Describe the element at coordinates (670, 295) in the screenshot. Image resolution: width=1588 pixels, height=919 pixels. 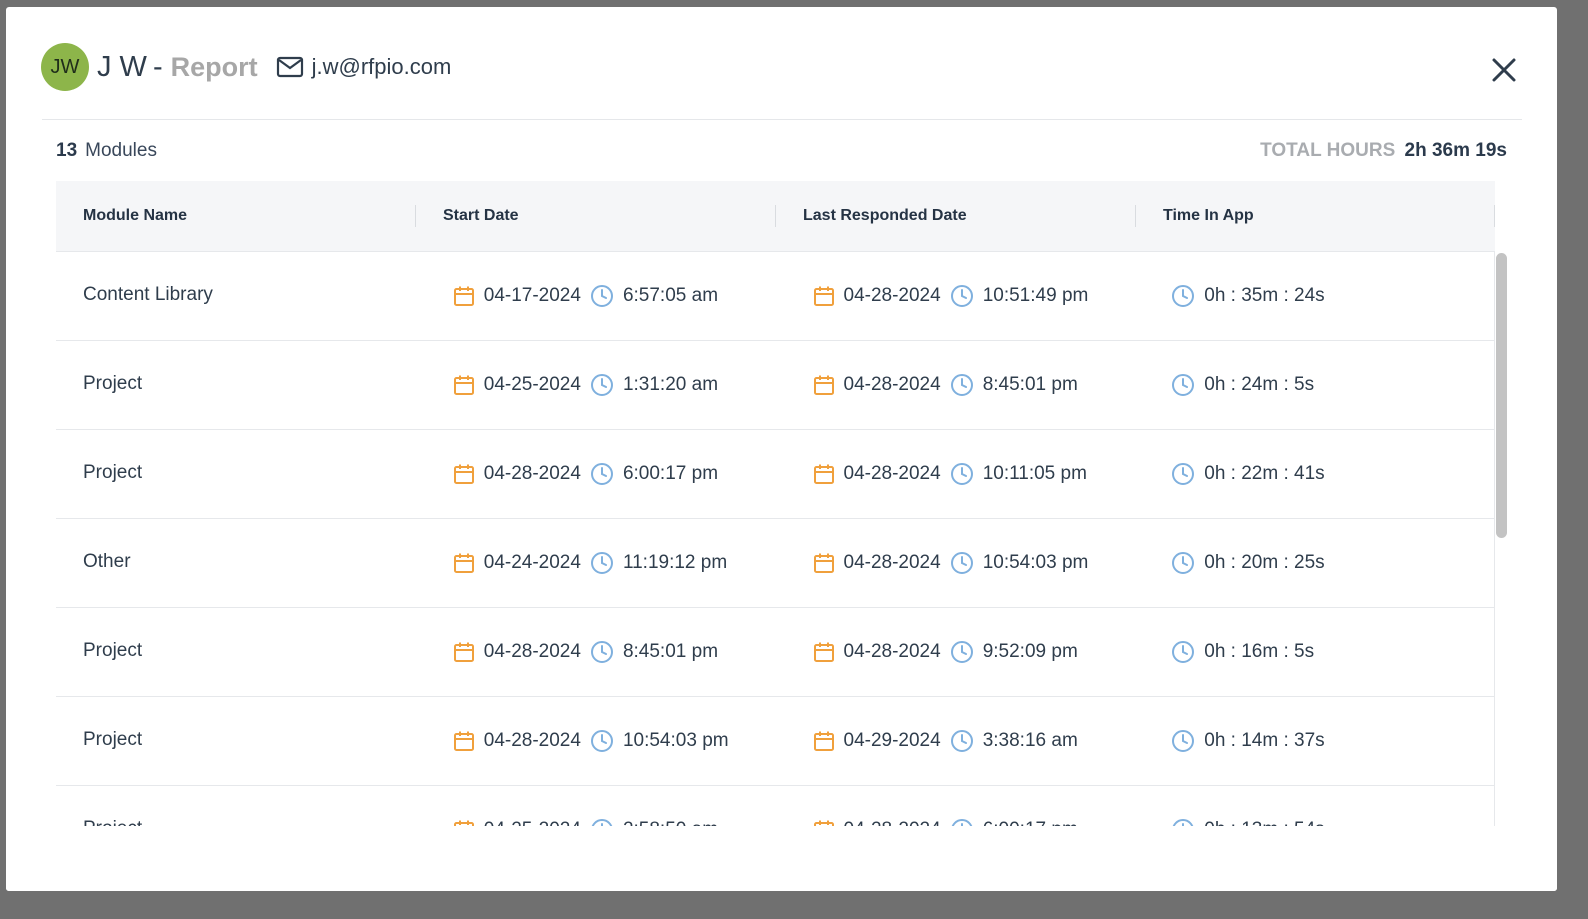
I see `start-time: 6:57:05 am` at that location.